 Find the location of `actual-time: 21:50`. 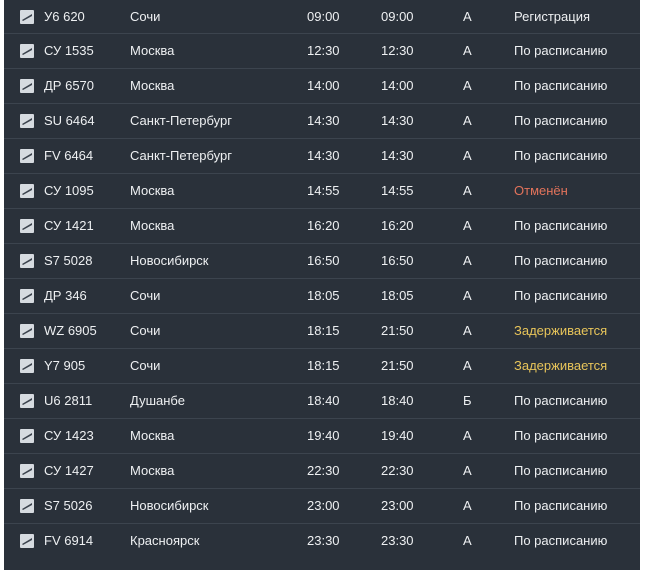

actual-time: 21:50 is located at coordinates (397, 330).